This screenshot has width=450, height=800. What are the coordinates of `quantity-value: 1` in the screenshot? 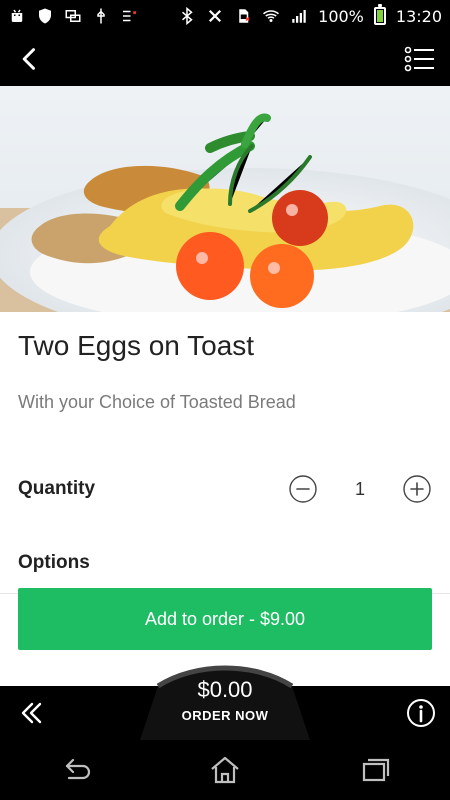 It's located at (359, 488).